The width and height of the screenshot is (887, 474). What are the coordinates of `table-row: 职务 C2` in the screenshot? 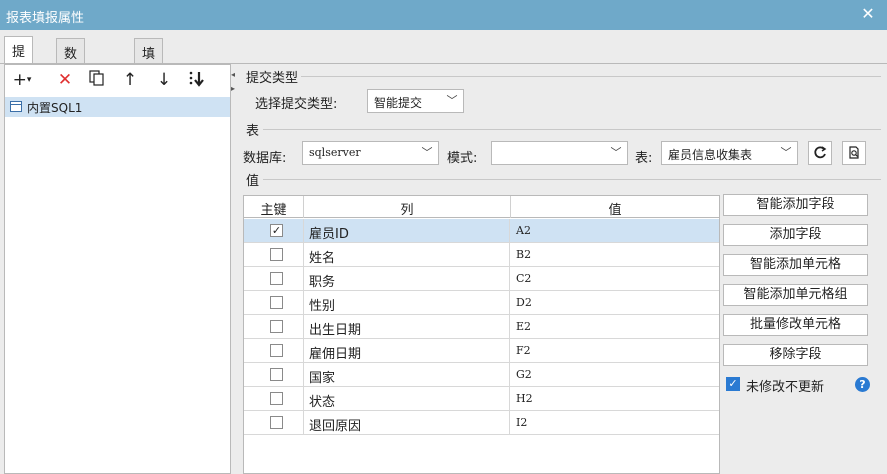 It's located at (481, 279).